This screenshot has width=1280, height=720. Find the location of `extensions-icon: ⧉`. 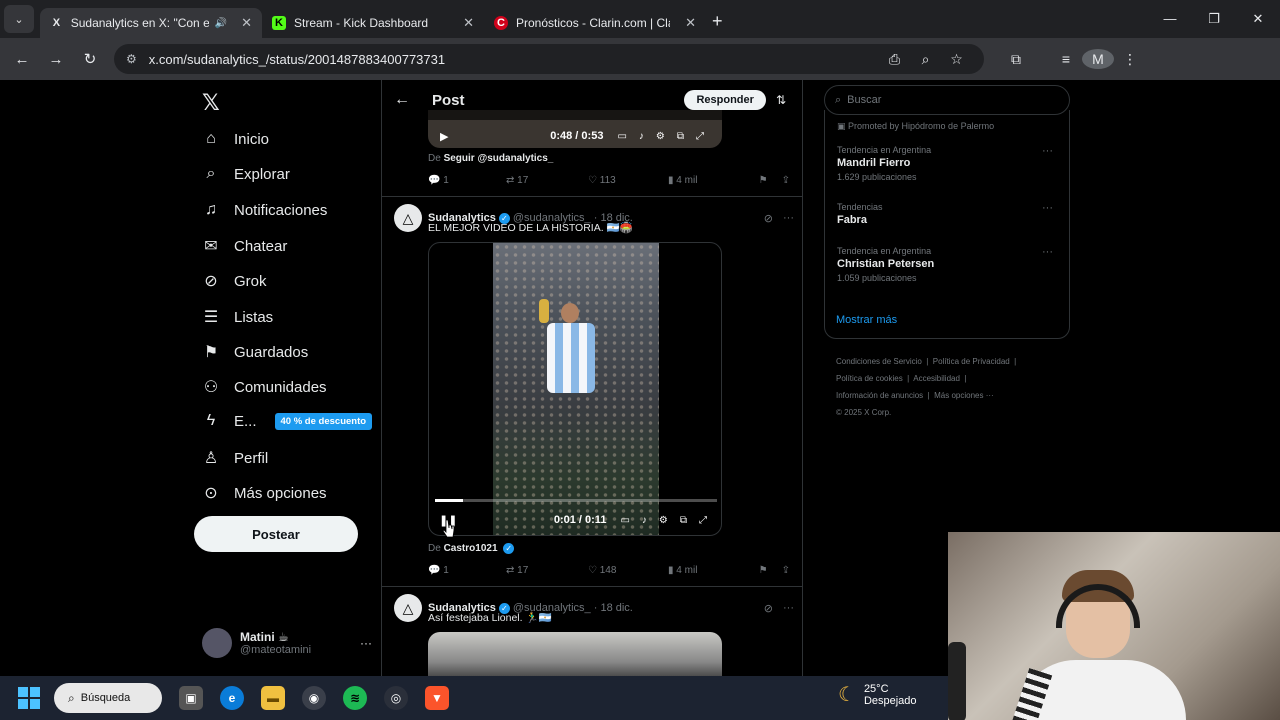

extensions-icon: ⧉ is located at coordinates (1016, 59).